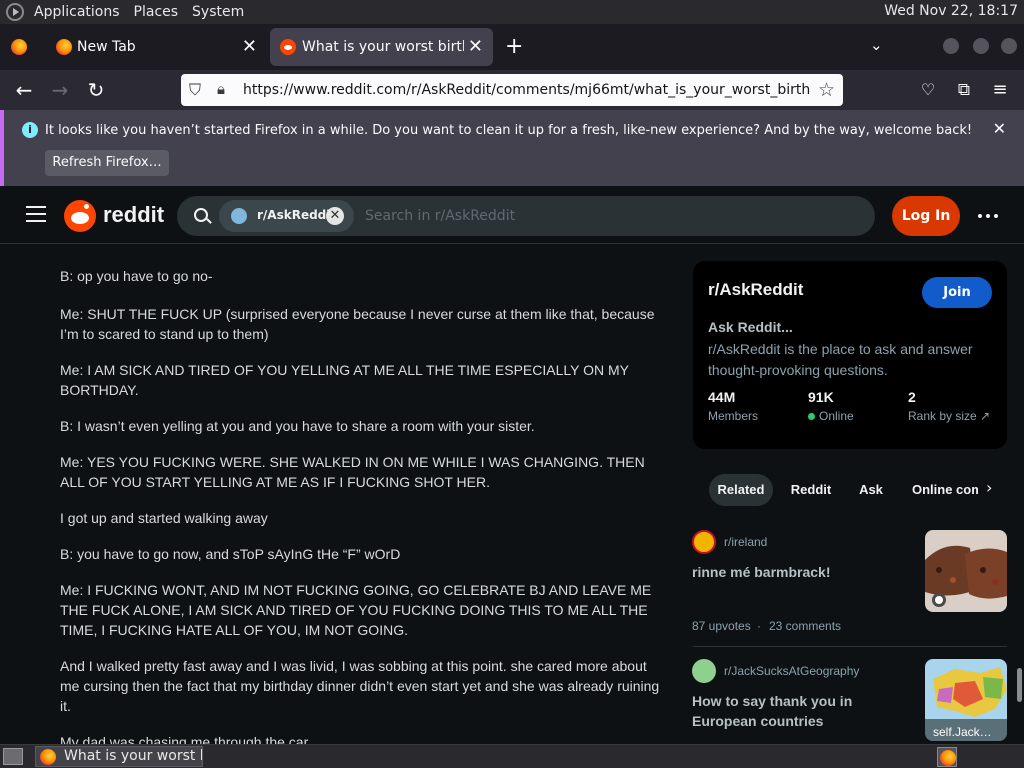  What do you see at coordinates (850, 646) in the screenshot?
I see `divider` at bounding box center [850, 646].